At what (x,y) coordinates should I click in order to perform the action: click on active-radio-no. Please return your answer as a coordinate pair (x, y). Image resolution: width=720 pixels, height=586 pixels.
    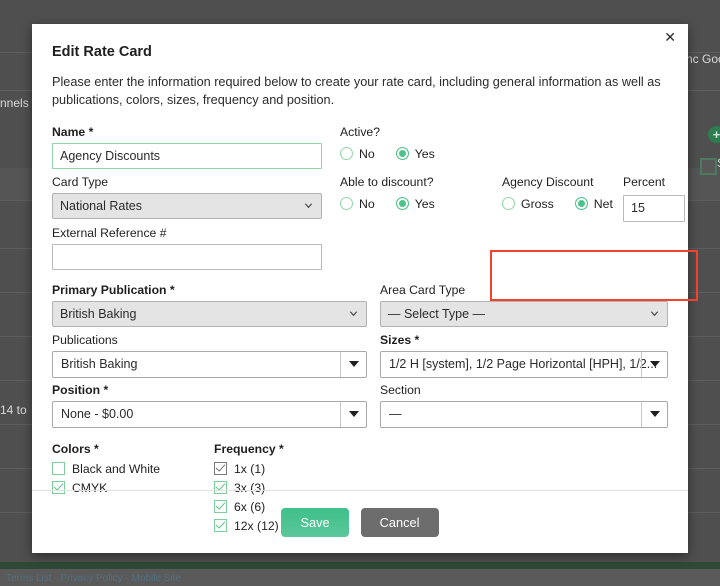
    Looking at the image, I should click on (346, 154).